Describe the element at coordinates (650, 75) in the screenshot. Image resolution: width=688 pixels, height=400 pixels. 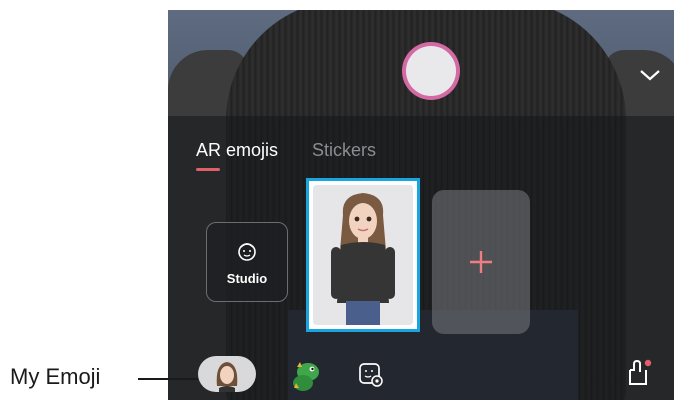
I see `chevron-down-icon` at that location.